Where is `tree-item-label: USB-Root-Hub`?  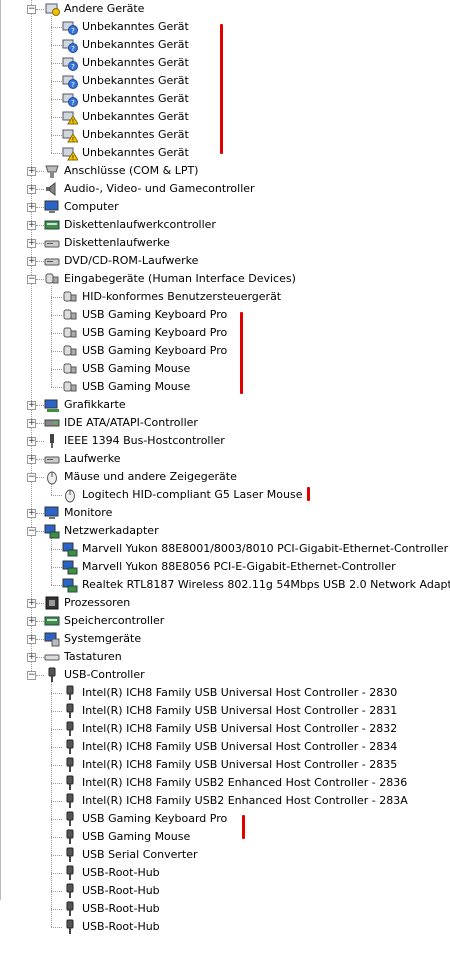
tree-item-label: USB-Root-Hub is located at coordinates (121, 926).